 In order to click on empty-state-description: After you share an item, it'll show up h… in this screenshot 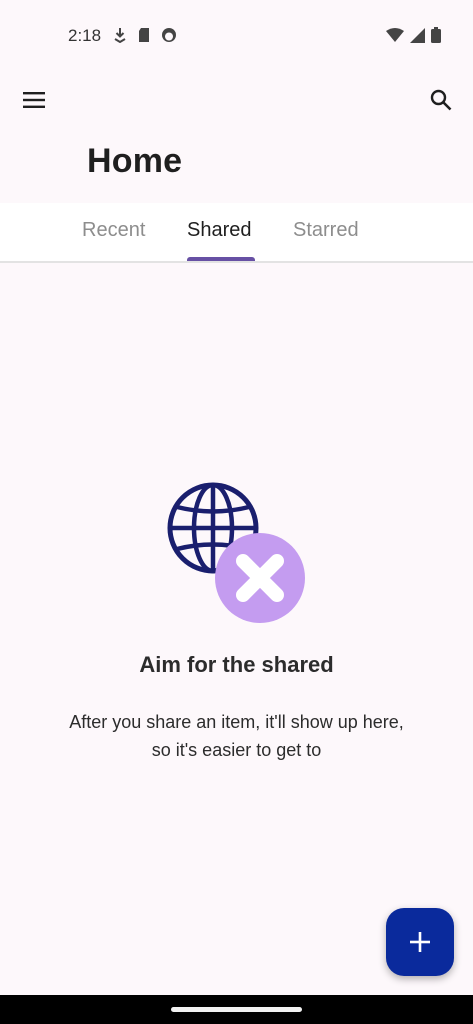, I will do `click(236, 736)`.